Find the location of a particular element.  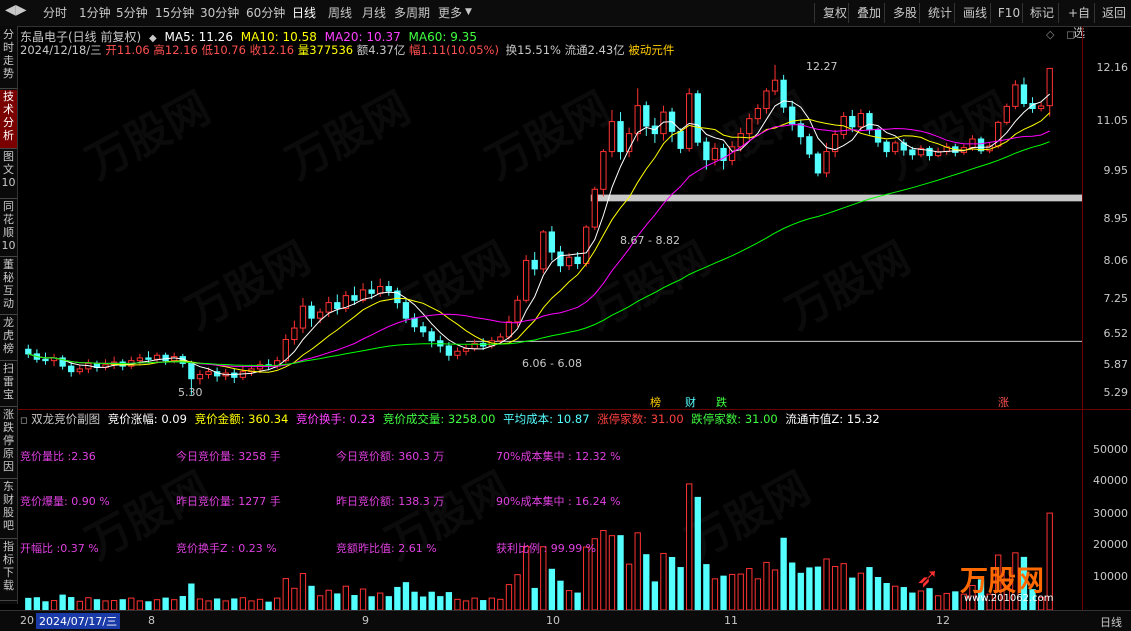

event-marker-zhang: 涨 is located at coordinates (1003, 402).